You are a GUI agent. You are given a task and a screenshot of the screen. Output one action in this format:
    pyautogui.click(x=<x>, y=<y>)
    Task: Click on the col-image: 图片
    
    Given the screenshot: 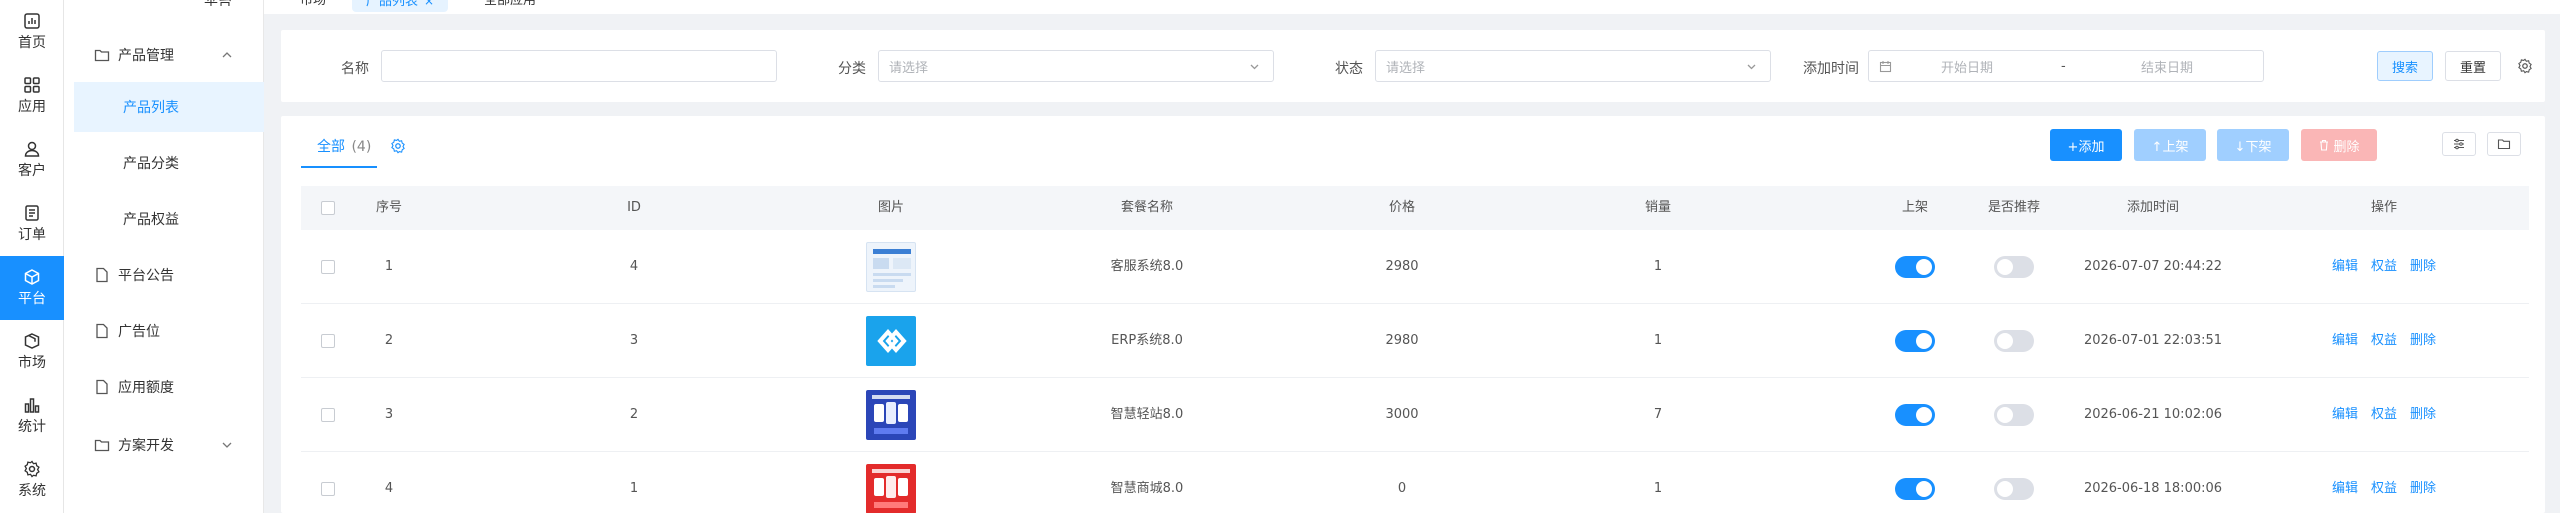 What is the action you would take?
    pyautogui.click(x=891, y=207)
    